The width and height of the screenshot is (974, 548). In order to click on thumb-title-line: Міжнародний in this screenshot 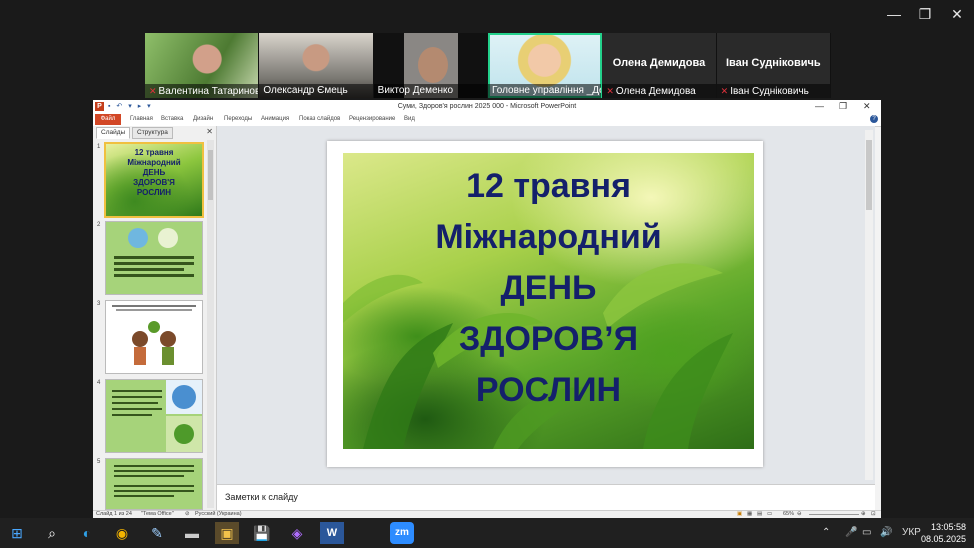, I will do `click(154, 162)`.